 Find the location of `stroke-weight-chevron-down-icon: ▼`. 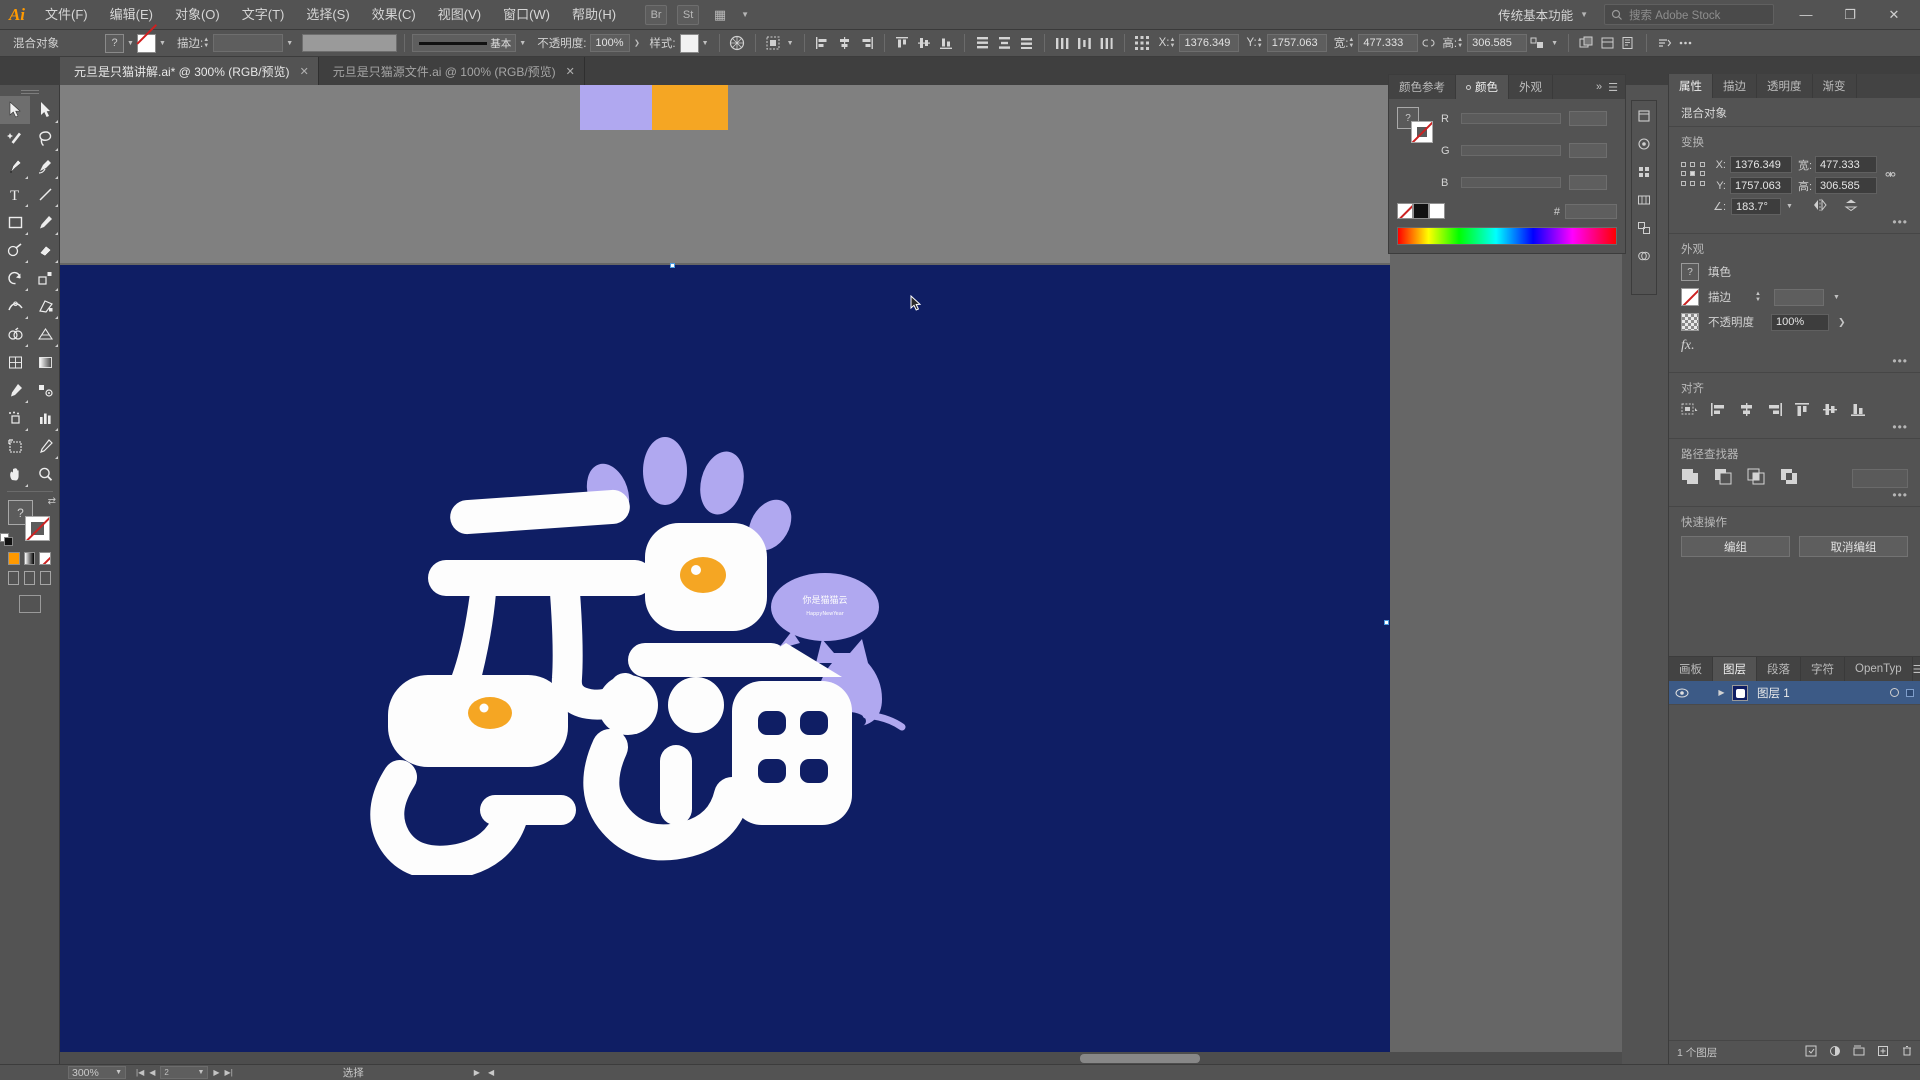

stroke-weight-chevron-down-icon: ▼ is located at coordinates (289, 43).